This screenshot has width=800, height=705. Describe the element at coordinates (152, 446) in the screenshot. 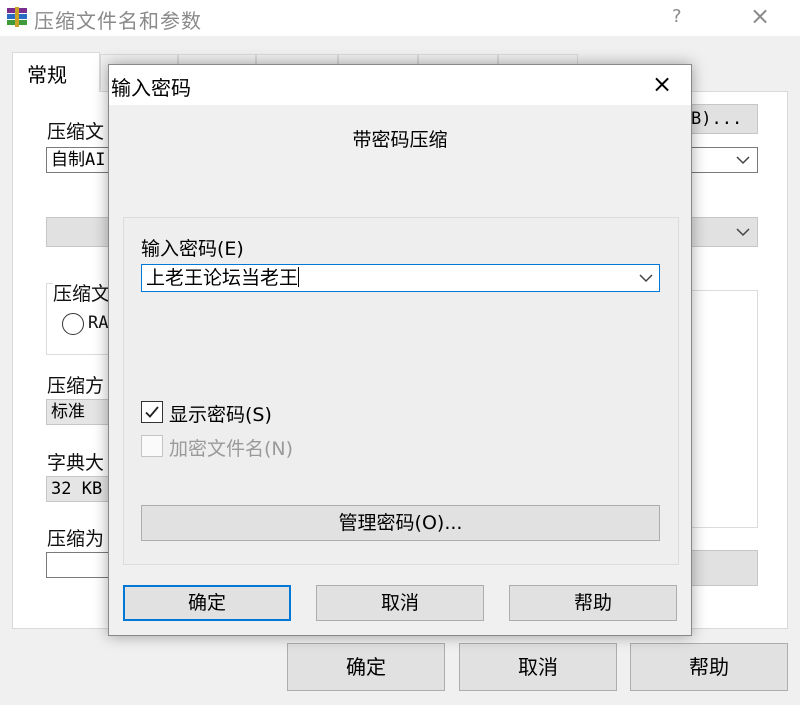

I see `encrypt-filenames-checkbox` at that location.